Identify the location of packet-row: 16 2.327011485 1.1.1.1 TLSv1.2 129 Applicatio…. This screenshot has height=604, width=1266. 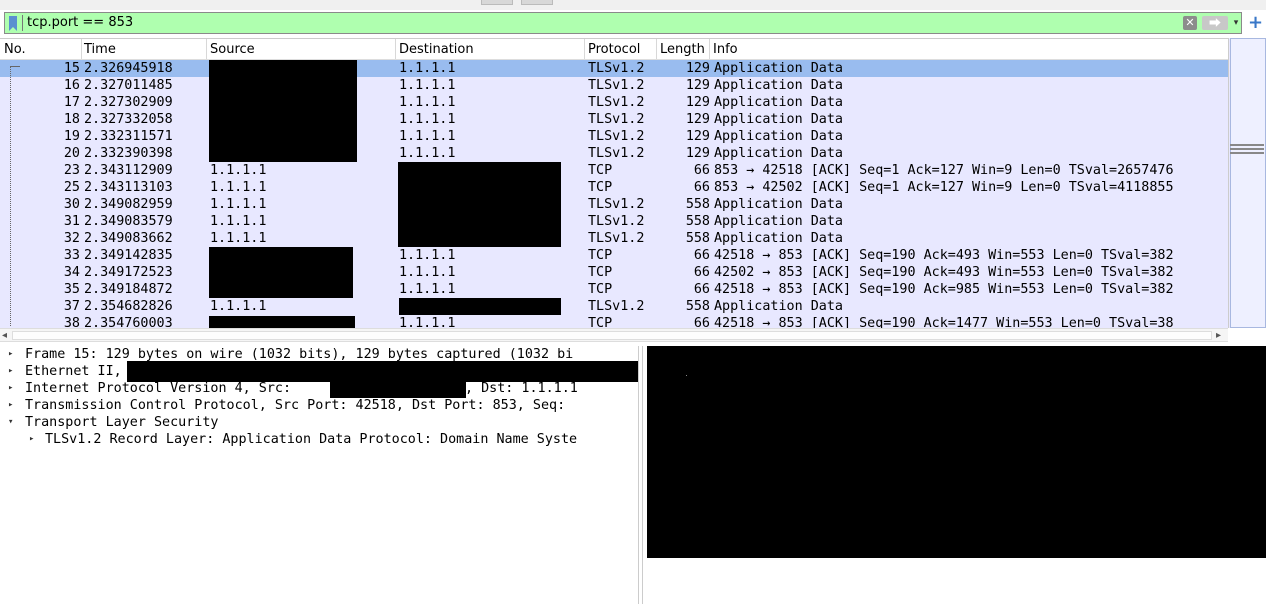
(614, 85).